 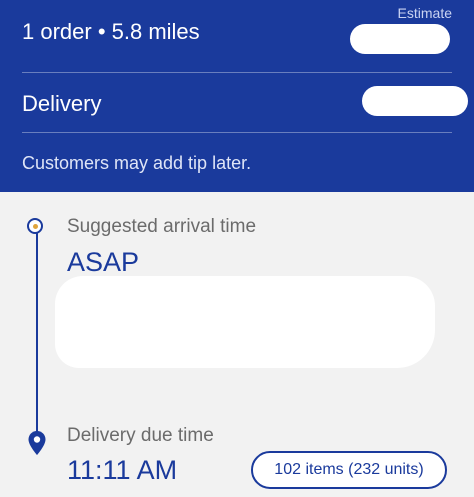 What do you see at coordinates (103, 262) in the screenshot?
I see `suggested-arrival-value: ASAP` at bounding box center [103, 262].